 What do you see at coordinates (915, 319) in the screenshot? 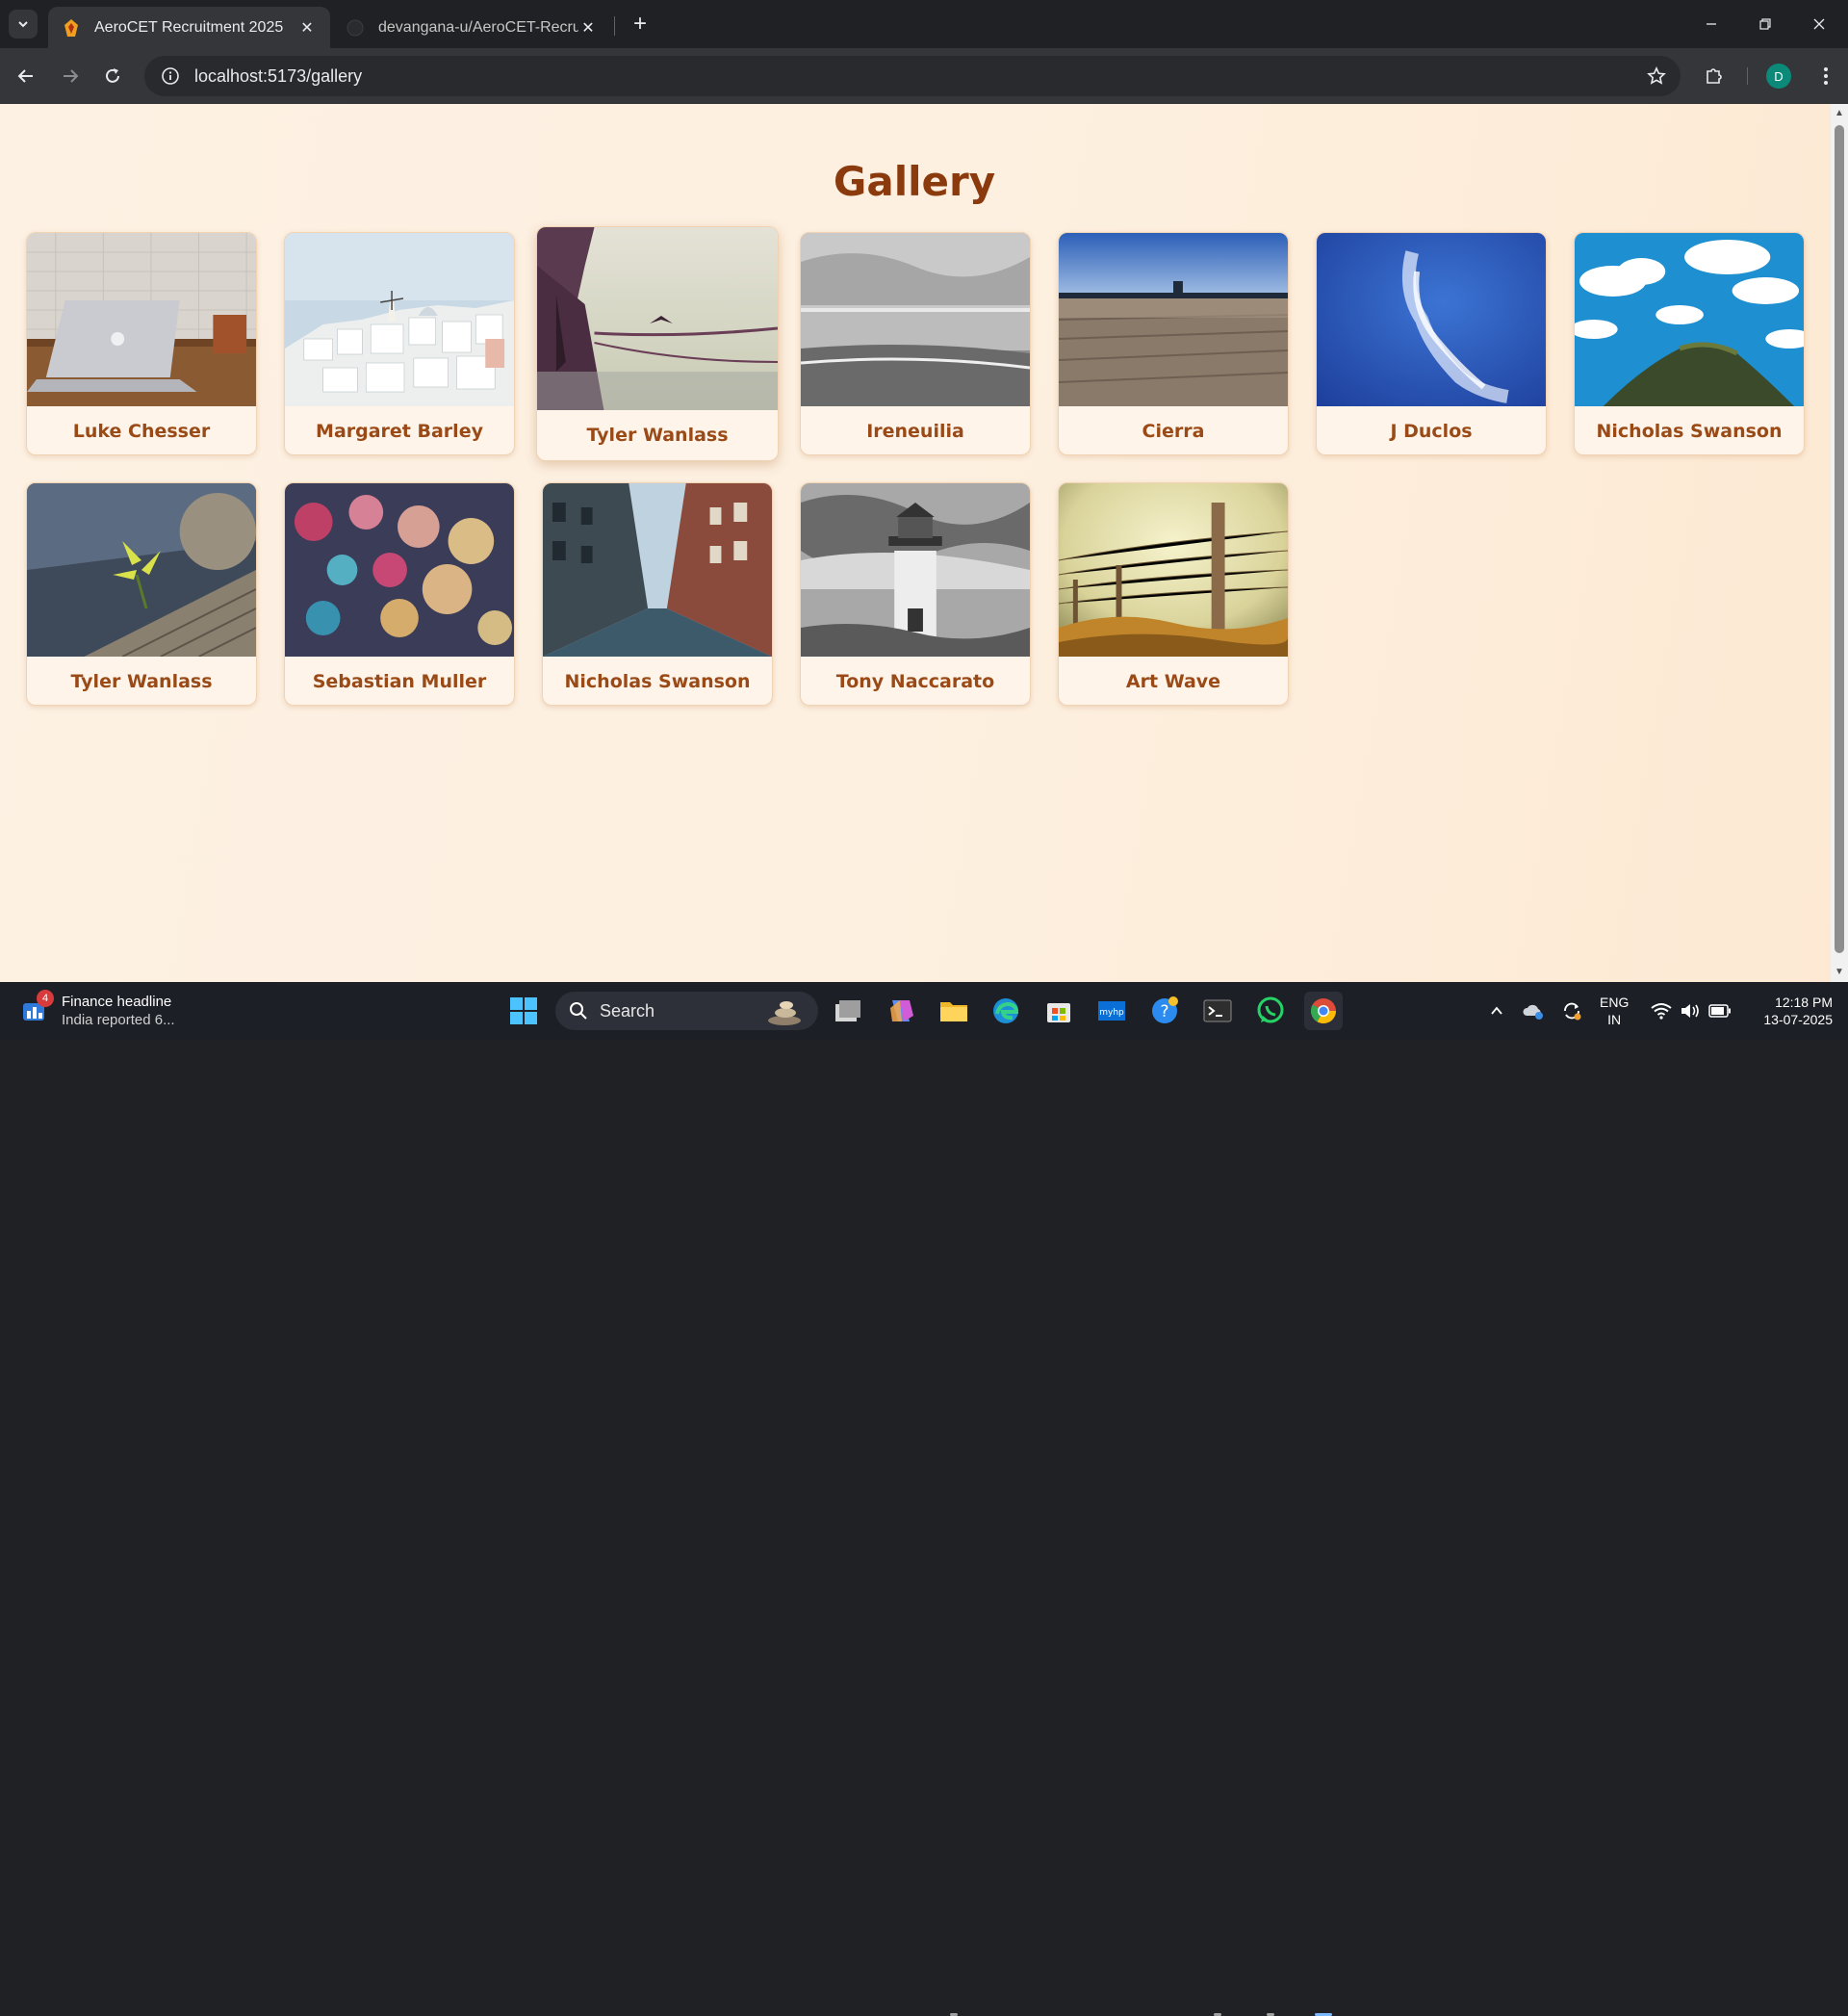
I see `gallery-photo-beach` at bounding box center [915, 319].